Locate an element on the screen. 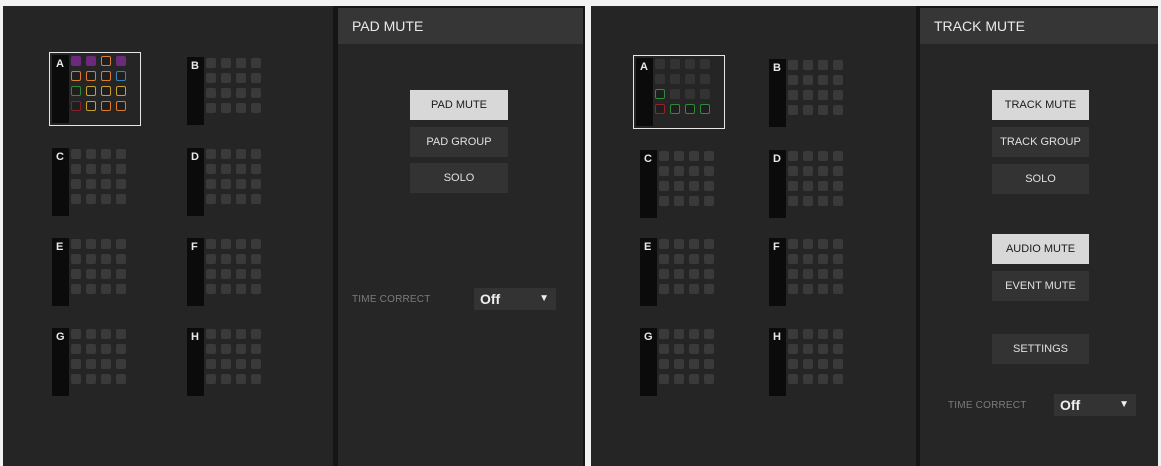 This screenshot has height=466, width=1161. bank-e: E is located at coordinates (683, 272).